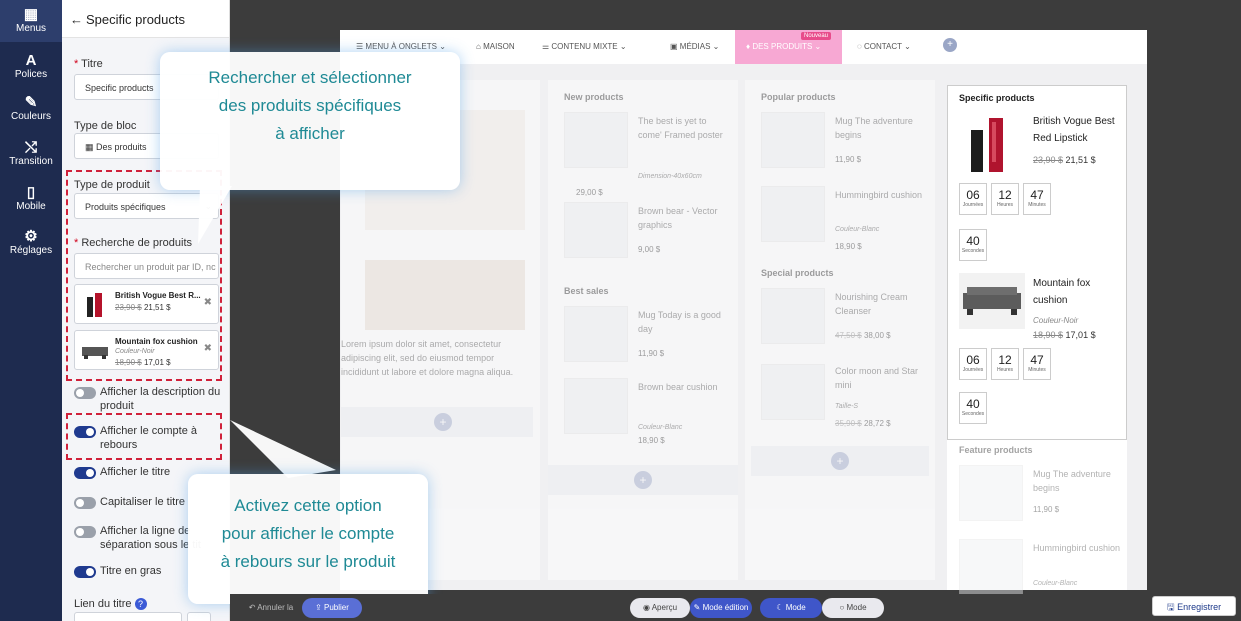 This screenshot has width=1241, height=621. I want to click on toggle-separator, so click(85, 532).